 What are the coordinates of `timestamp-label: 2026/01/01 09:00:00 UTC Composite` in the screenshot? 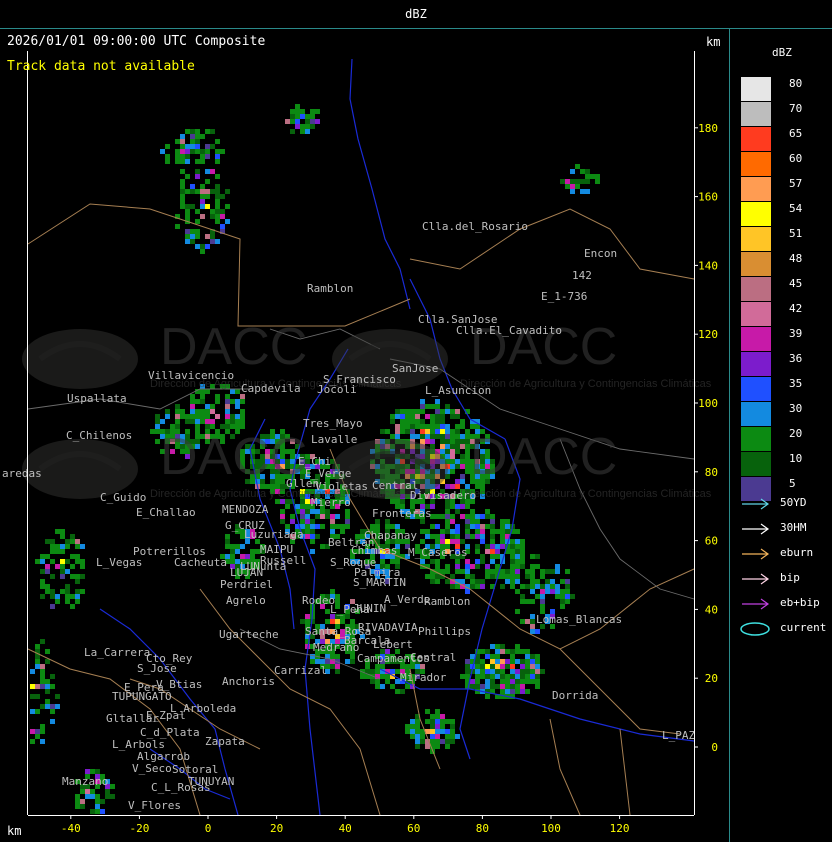 It's located at (136, 41).